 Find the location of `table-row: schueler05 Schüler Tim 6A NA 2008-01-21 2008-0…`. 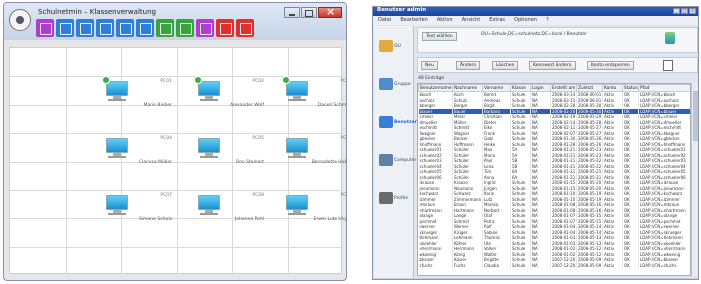

table-row: schueler05 Schüler Tim 6A NA 2008-01-21 2008-0… is located at coordinates (554, 172).